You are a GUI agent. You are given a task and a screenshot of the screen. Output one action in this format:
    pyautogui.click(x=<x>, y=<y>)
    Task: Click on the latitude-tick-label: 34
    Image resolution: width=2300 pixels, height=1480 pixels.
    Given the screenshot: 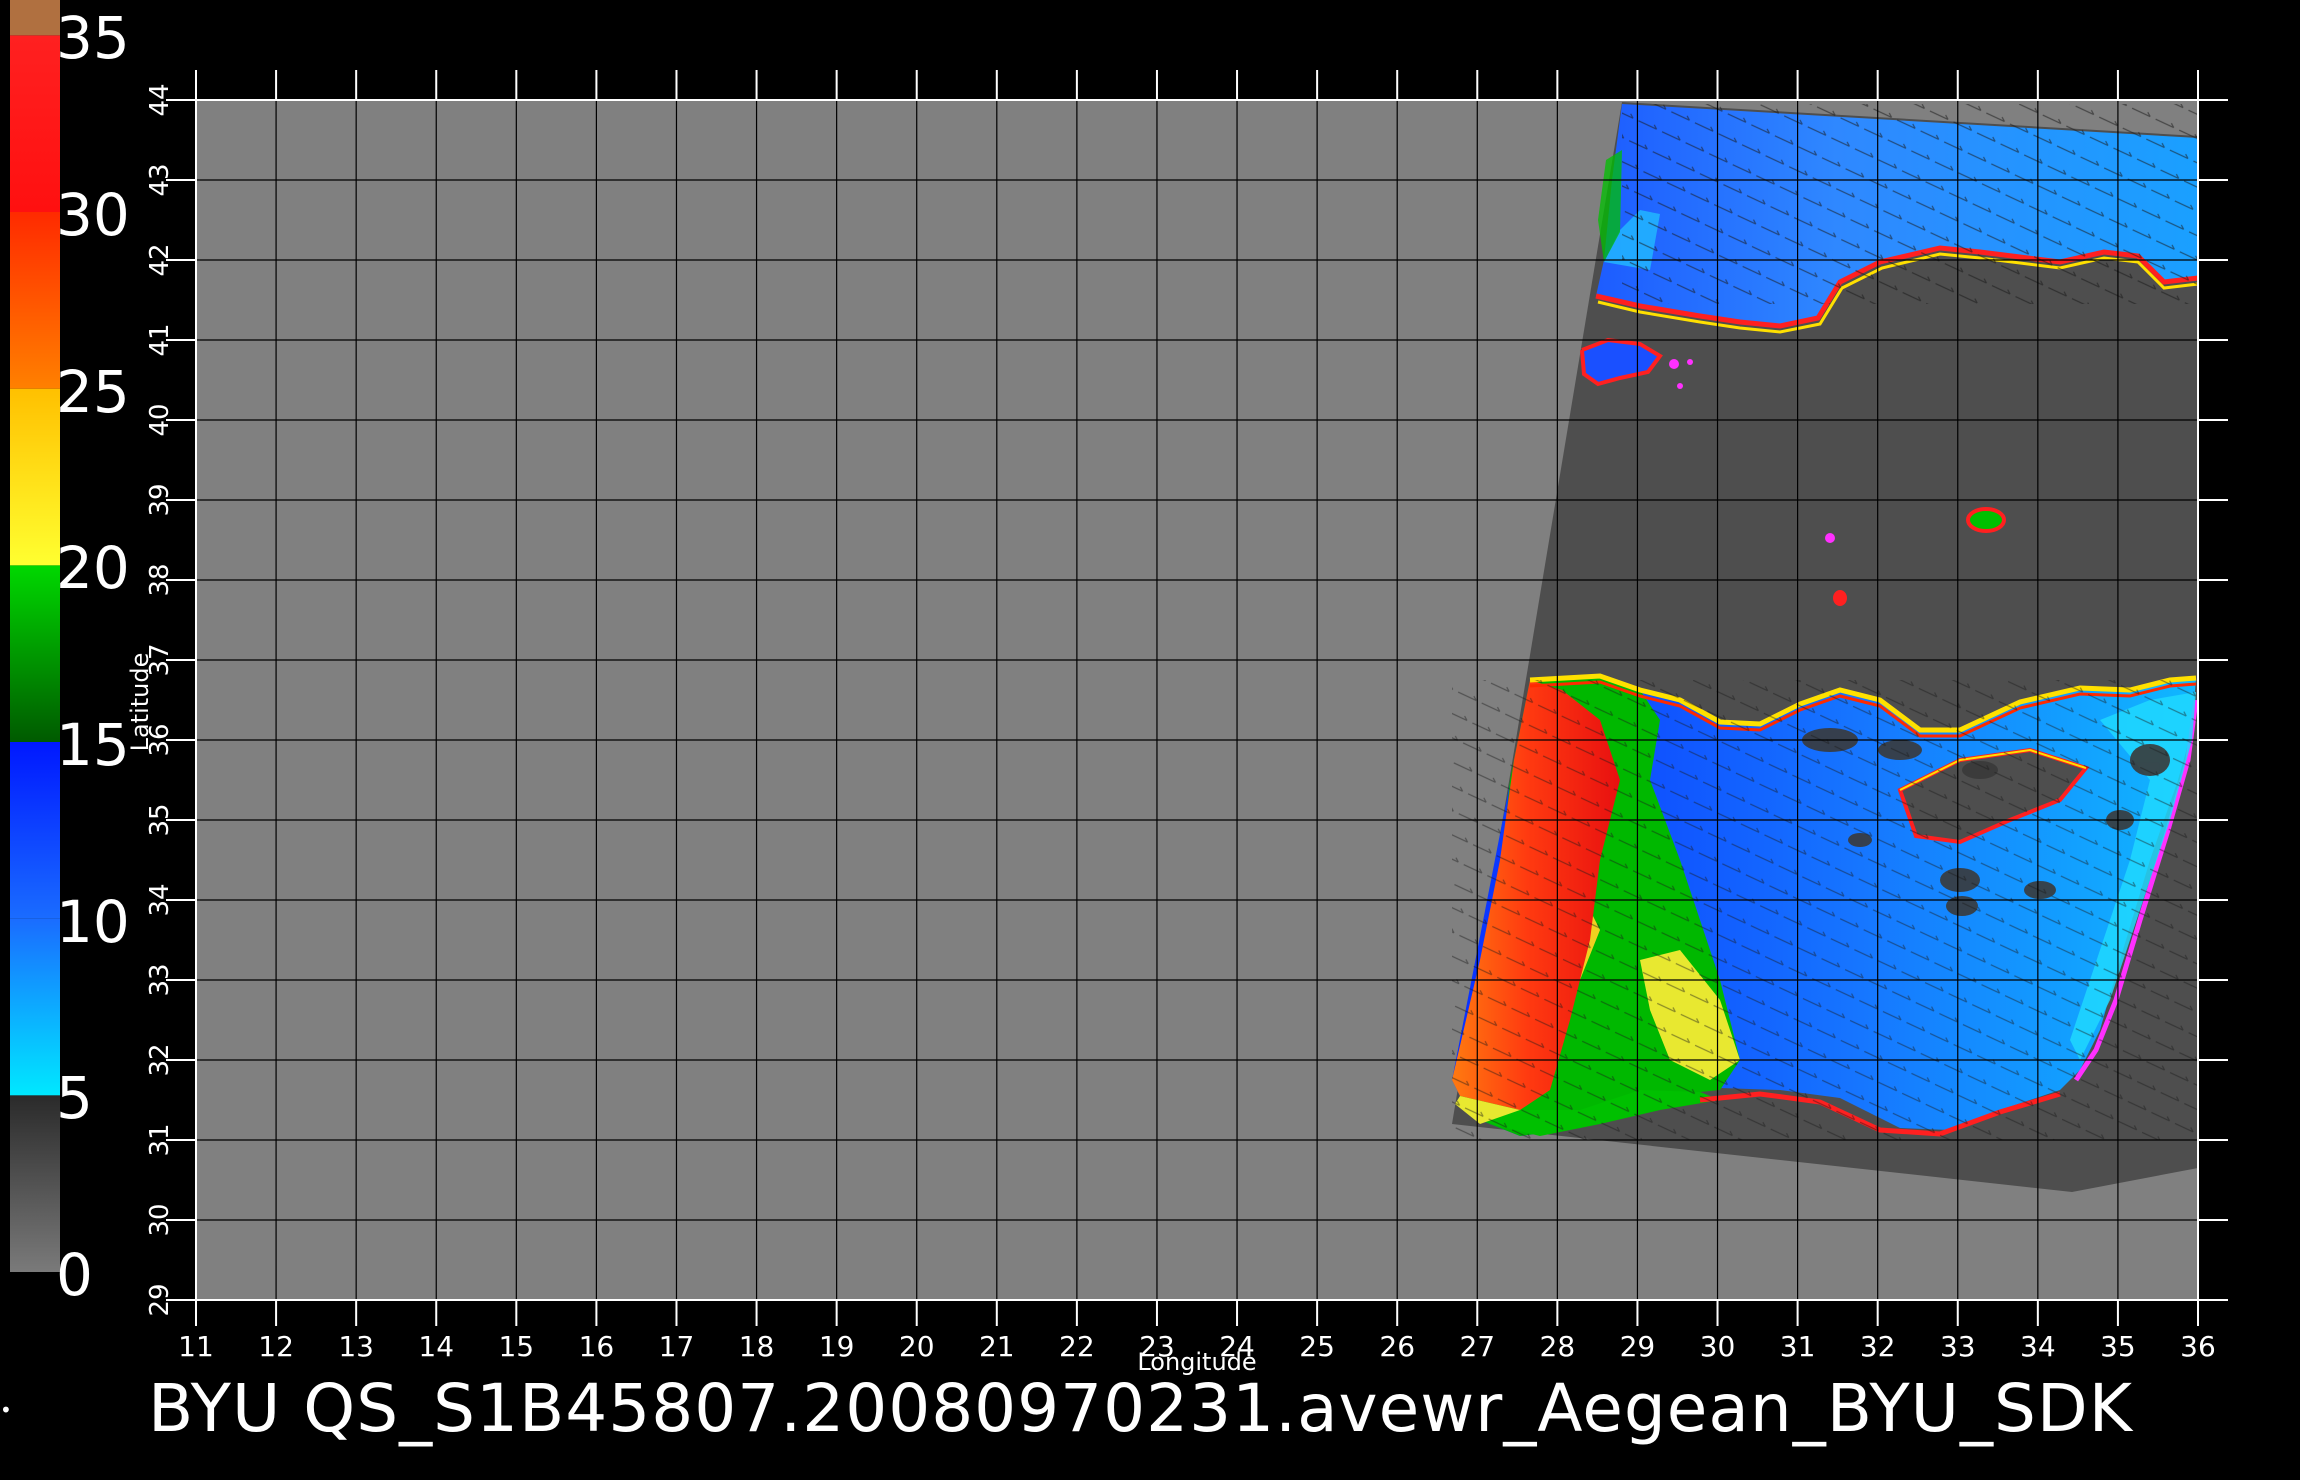 What is the action you would take?
    pyautogui.click(x=160, y=899)
    